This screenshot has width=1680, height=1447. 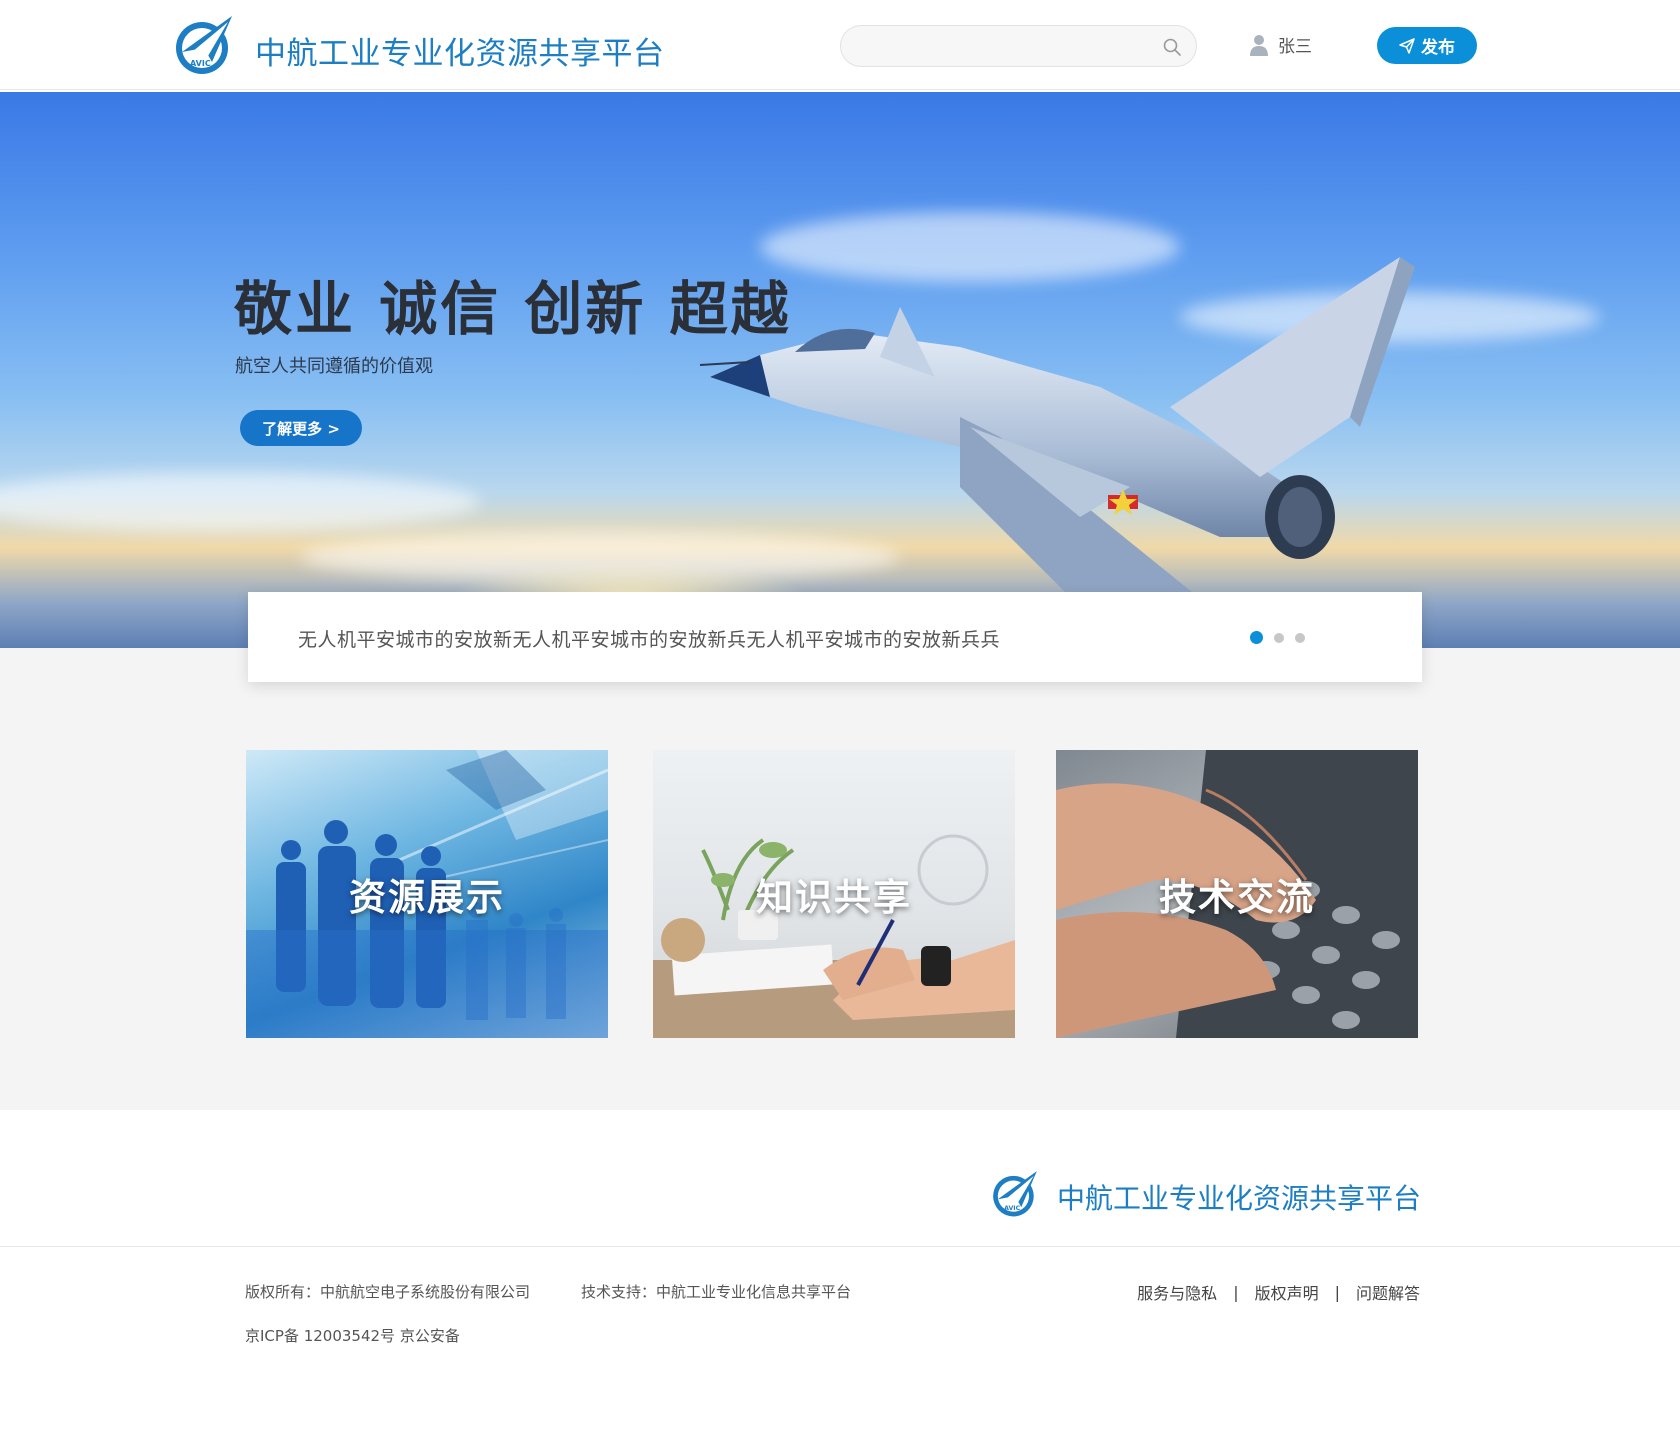 I want to click on card-tech-exchange: 技术交流, so click(x=1237, y=894).